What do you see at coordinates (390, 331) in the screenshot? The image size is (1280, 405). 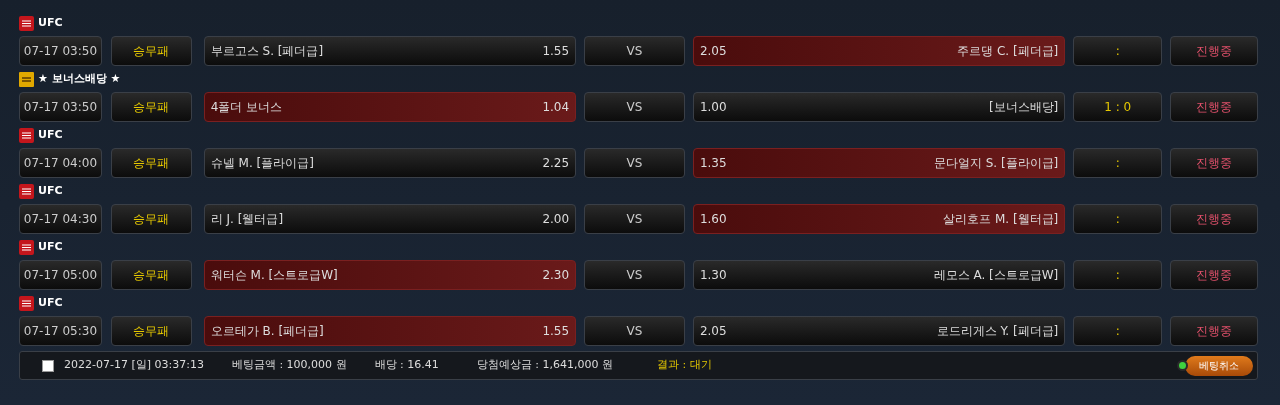 I see `home-odds-button: 오르테가 B. [페더급] 1.55` at bounding box center [390, 331].